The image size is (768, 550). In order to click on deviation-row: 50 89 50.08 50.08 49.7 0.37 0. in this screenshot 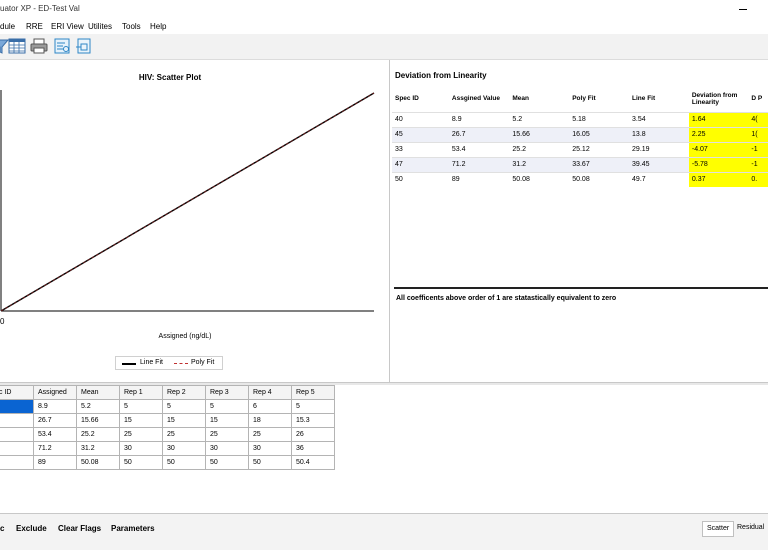, I will do `click(580, 179)`.